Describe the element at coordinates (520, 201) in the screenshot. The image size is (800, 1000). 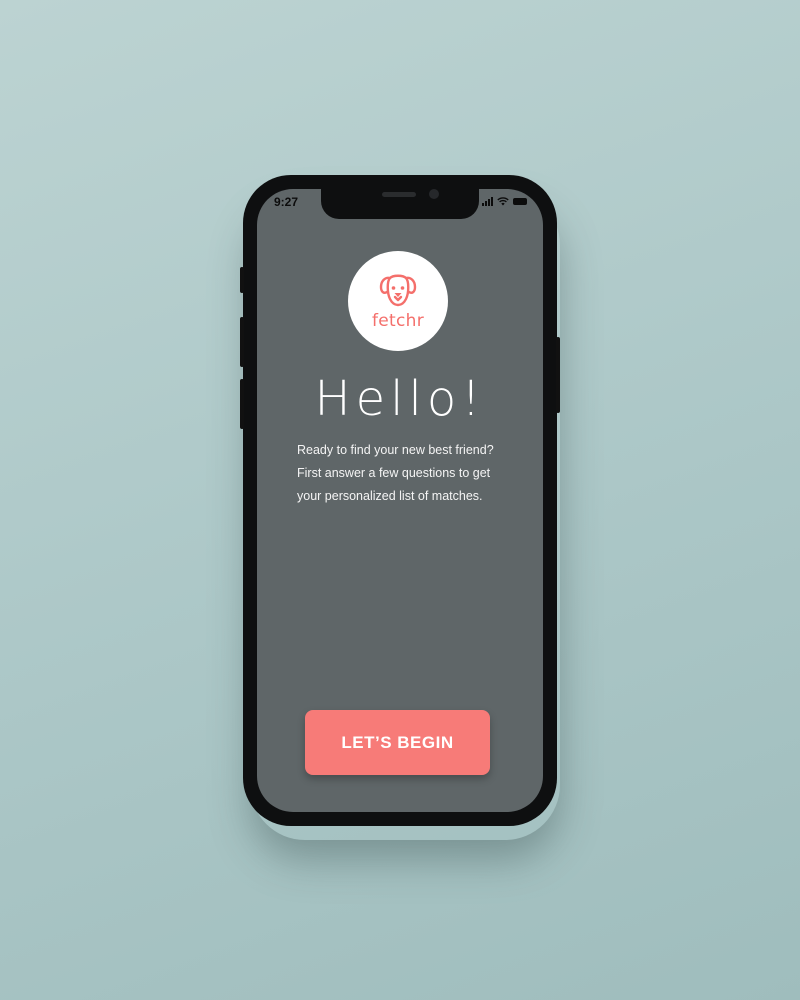
I see `battery-icon` at that location.